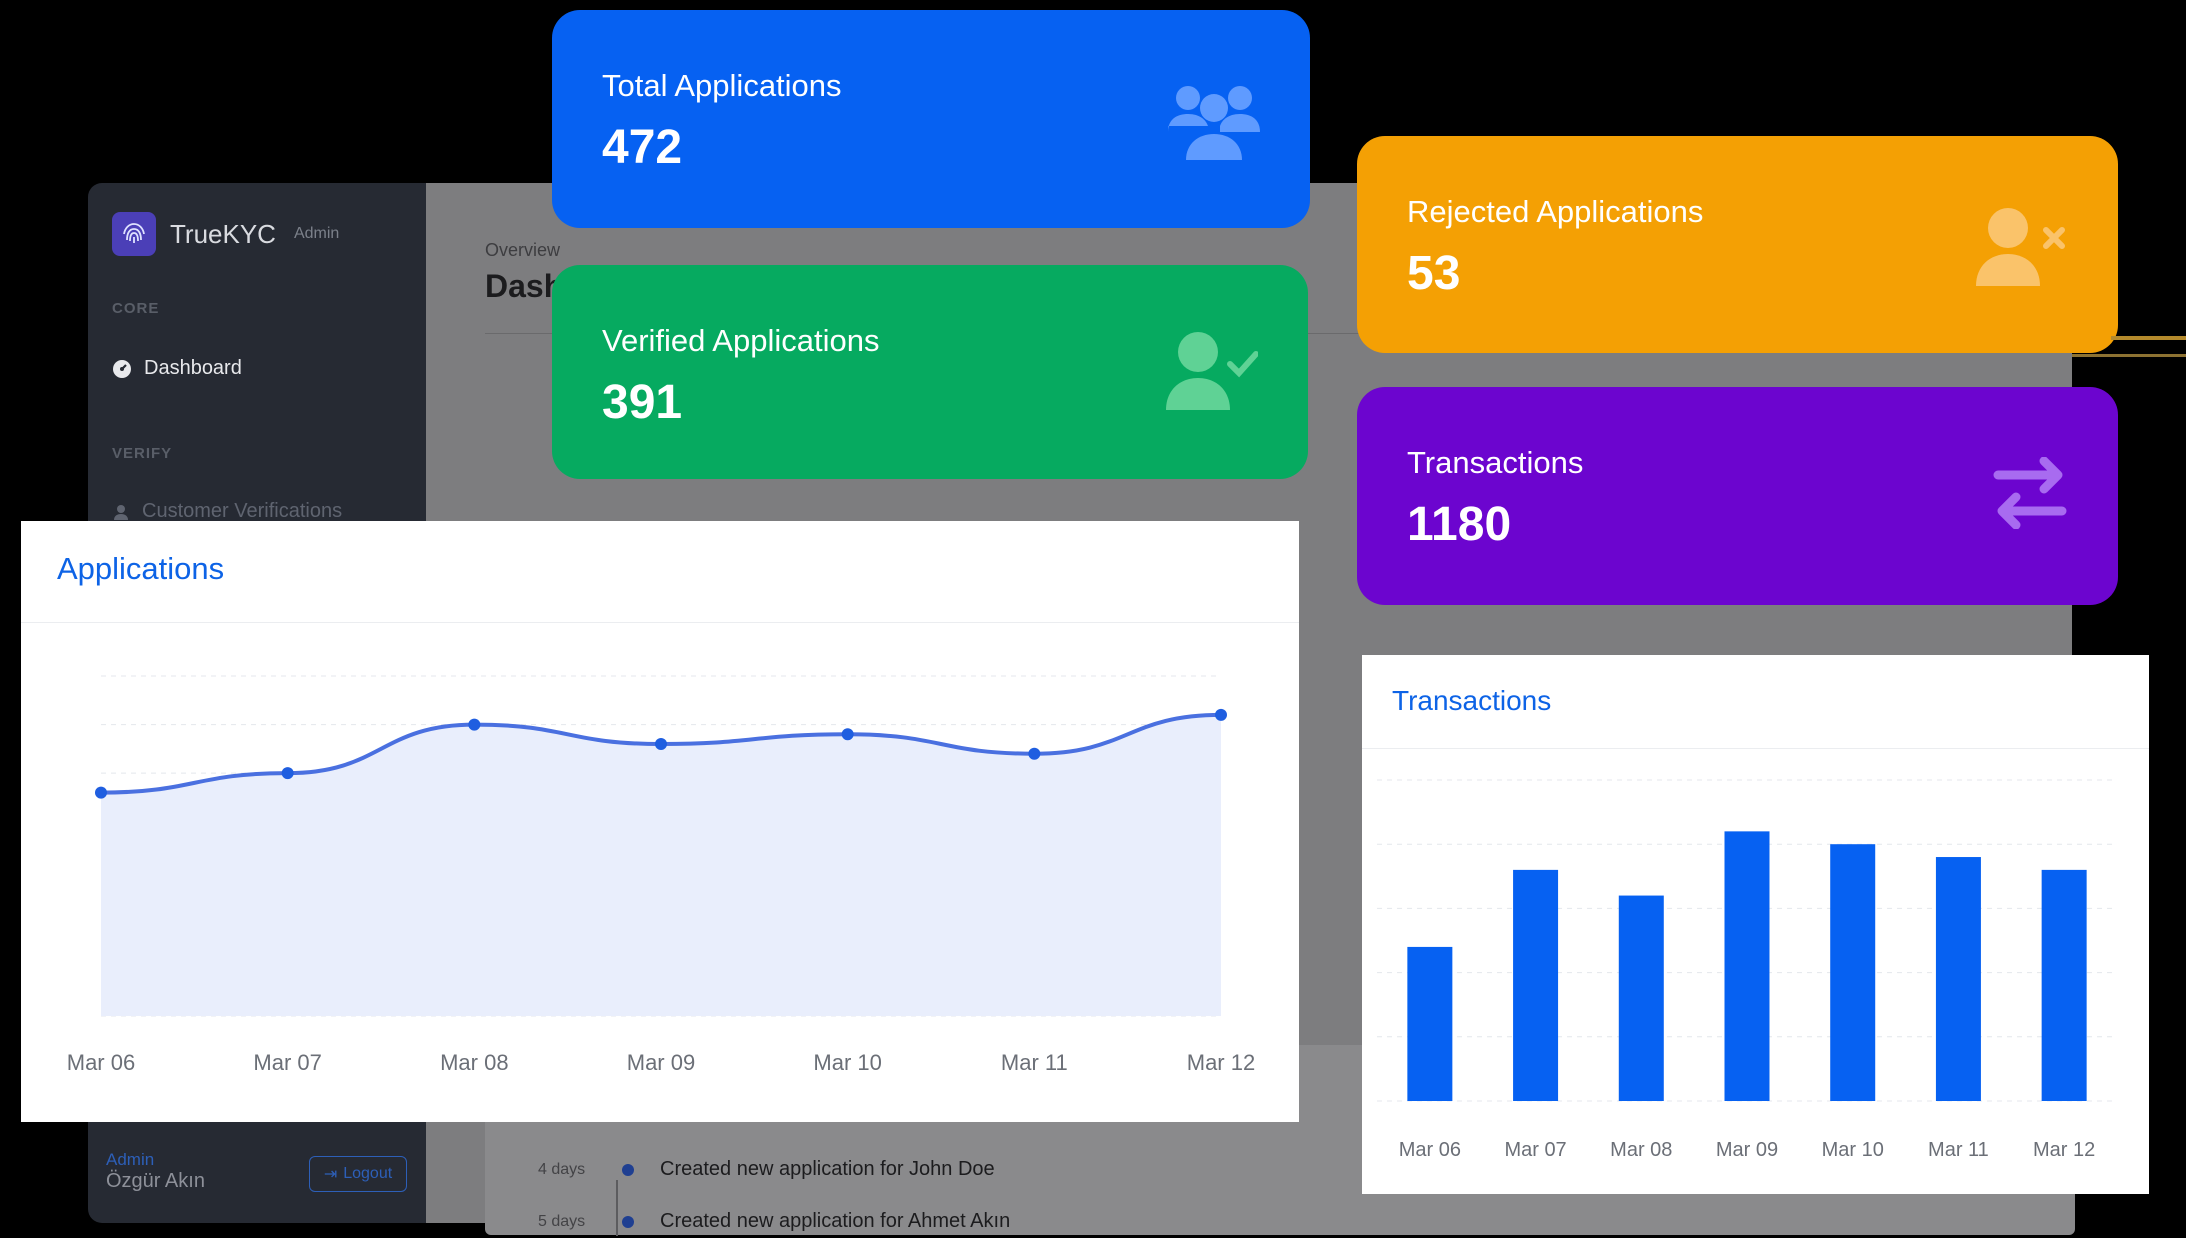 The image size is (2186, 1238). I want to click on card-label: Verified Applications, so click(741, 340).